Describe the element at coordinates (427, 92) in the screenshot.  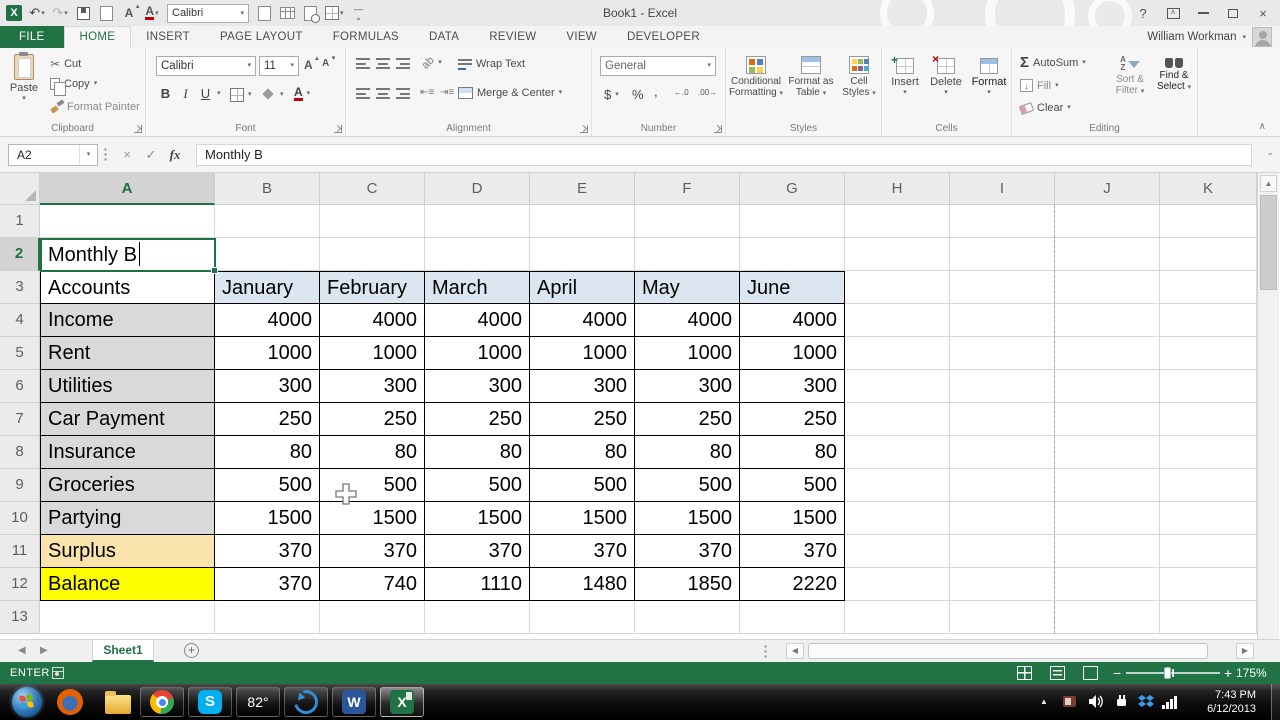
I see `decrease-indent-button: ⇤≡` at that location.